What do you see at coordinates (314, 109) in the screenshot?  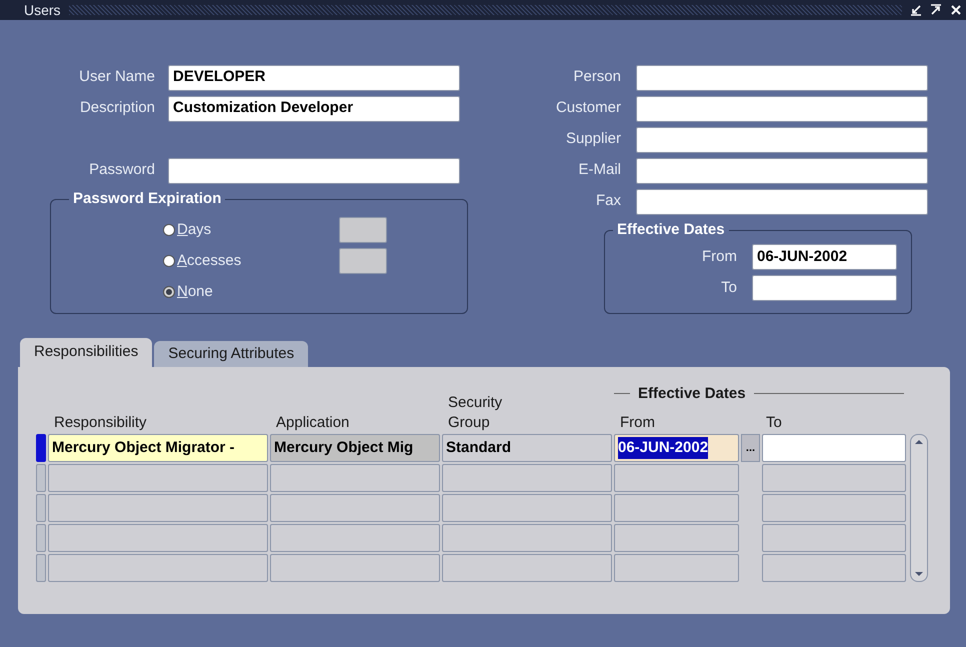 I see `text-field: Customization Developer` at bounding box center [314, 109].